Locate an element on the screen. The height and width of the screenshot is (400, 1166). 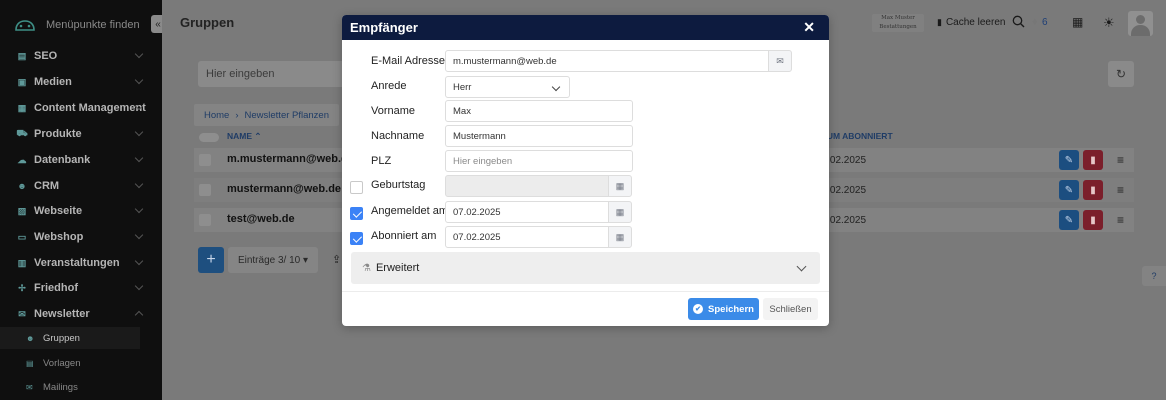
breadcrumb-home: Home is located at coordinates (216, 115).